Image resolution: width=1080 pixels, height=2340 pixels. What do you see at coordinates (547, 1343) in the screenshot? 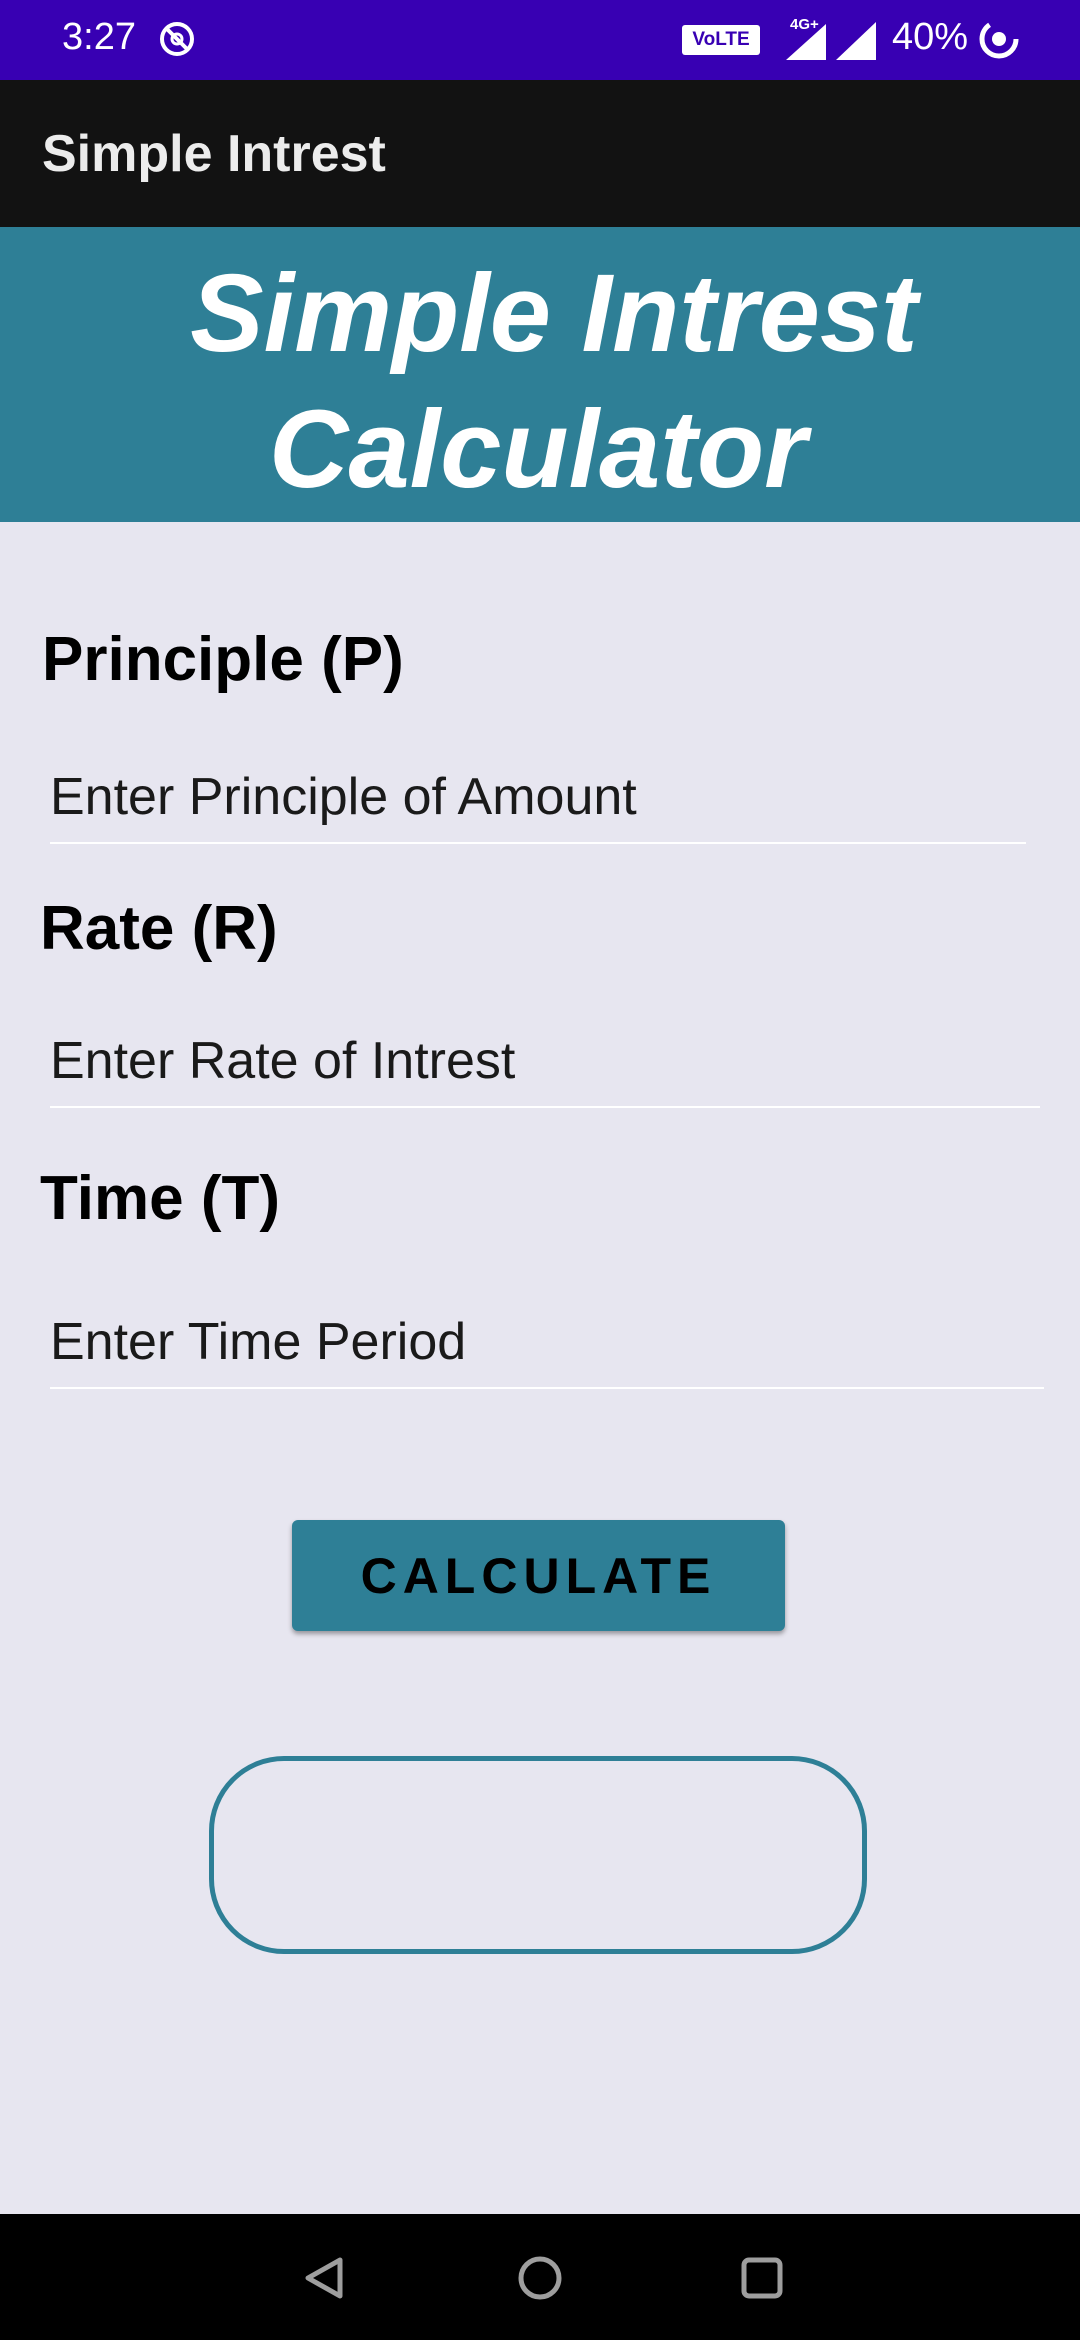
I see `time-input` at bounding box center [547, 1343].